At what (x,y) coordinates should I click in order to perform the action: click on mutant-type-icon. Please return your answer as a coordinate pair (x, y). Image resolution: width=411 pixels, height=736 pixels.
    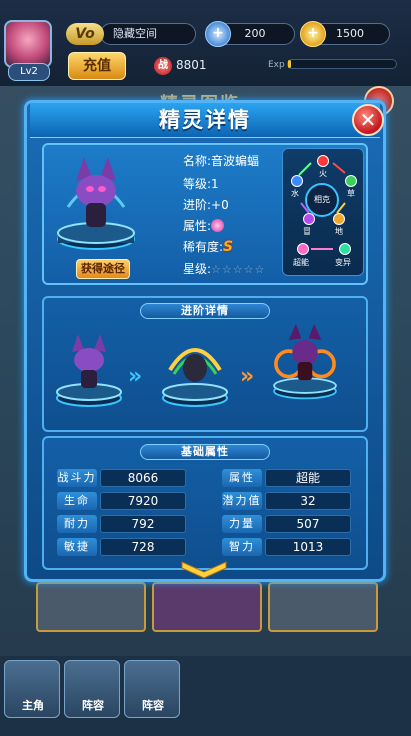
    Looking at the image, I should click on (345, 249).